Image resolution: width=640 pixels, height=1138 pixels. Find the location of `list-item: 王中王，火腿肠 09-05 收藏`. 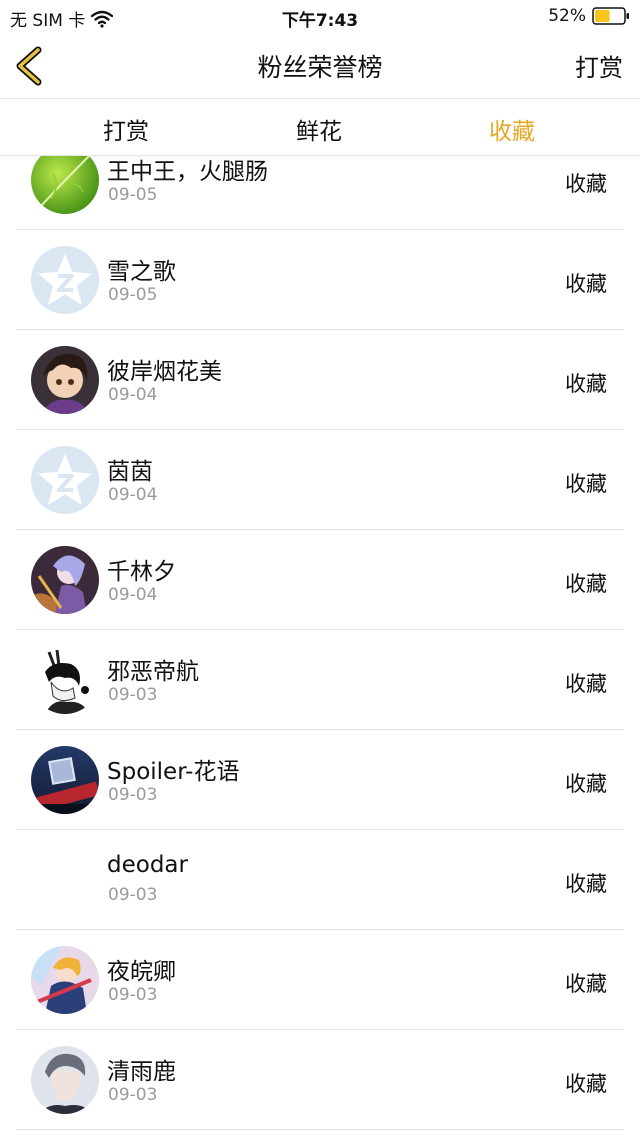

list-item: 王中王，火腿肠 09-05 收藏 is located at coordinates (320, 193).